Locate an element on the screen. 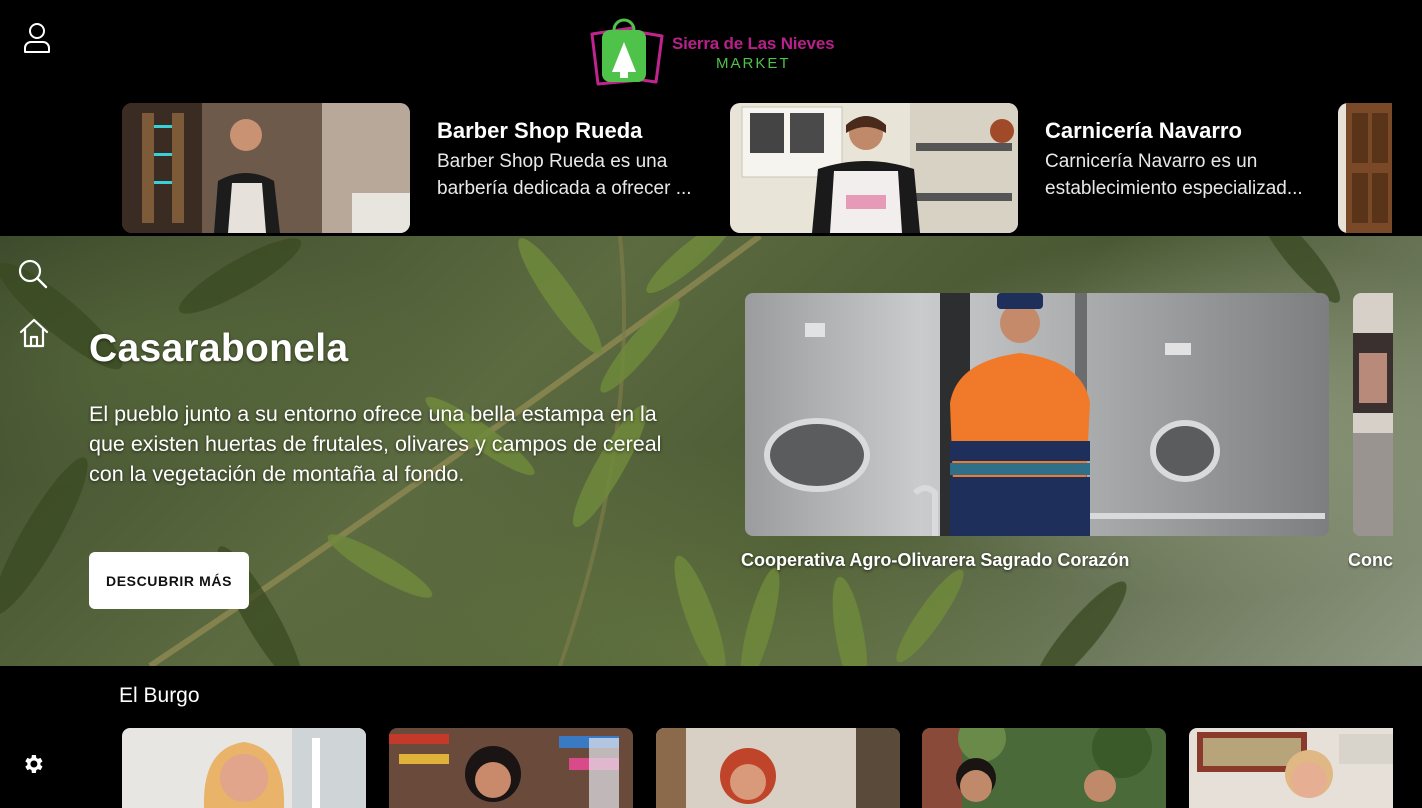 The image size is (1422, 808). shop-card-title: Barber Shop Rueda is located at coordinates (540, 130).